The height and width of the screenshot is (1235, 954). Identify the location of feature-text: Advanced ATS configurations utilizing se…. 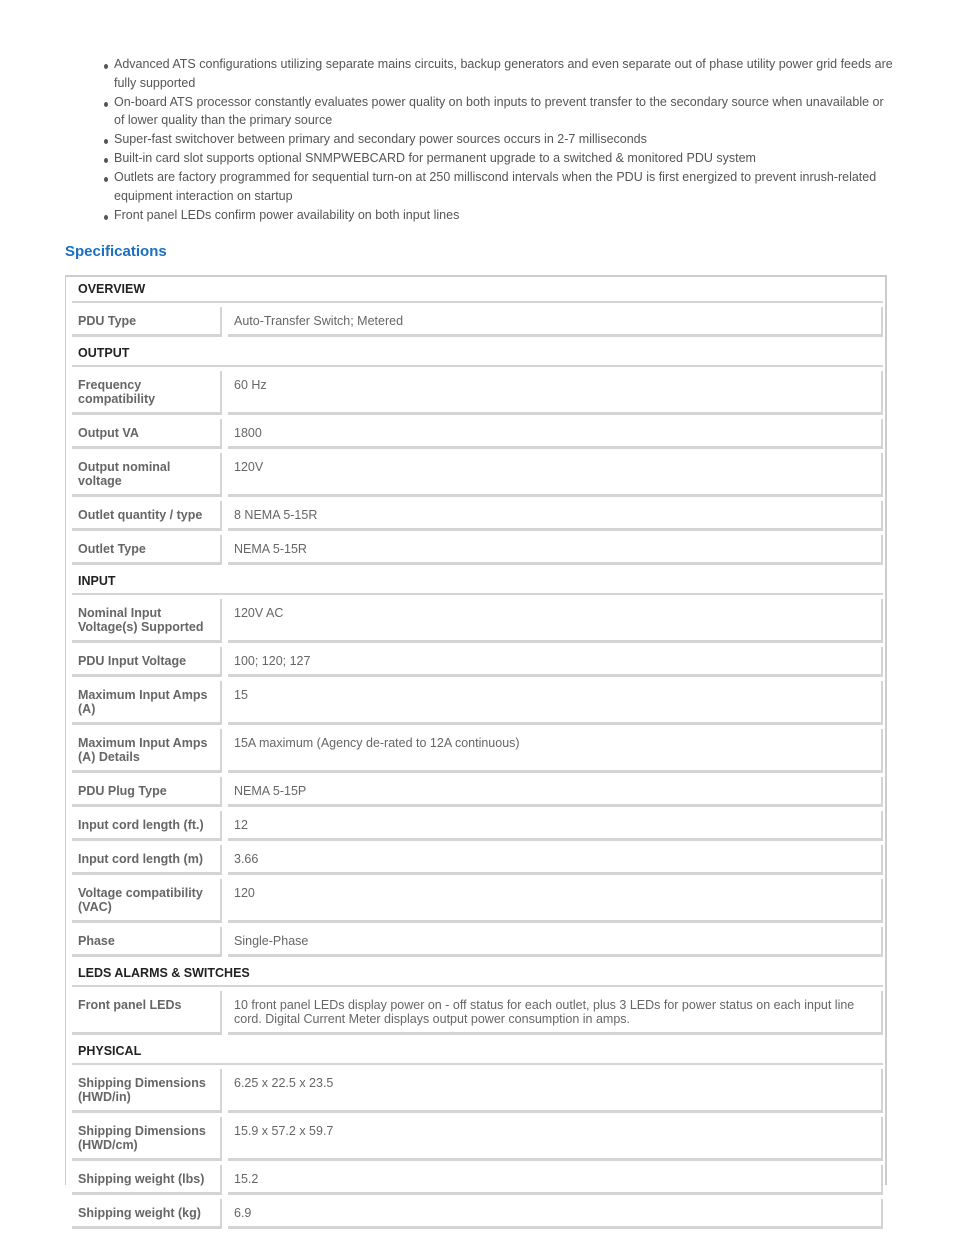
(503, 73).